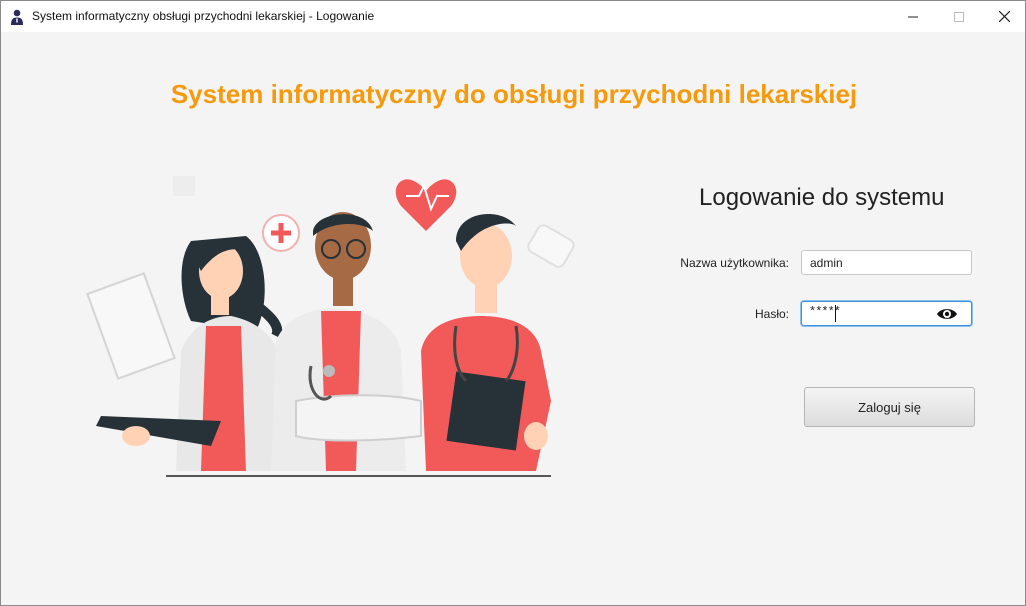 The height and width of the screenshot is (606, 1026). What do you see at coordinates (889, 407) in the screenshot?
I see `login-button: Zaloguj się` at bounding box center [889, 407].